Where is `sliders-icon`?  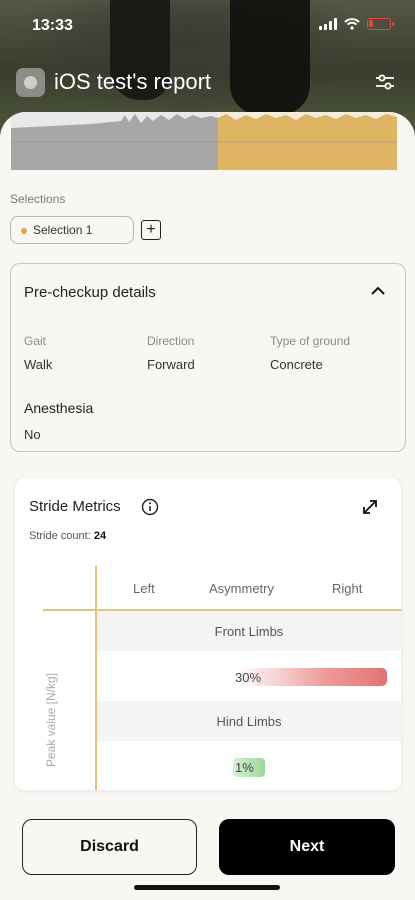
sliders-icon is located at coordinates (385, 82).